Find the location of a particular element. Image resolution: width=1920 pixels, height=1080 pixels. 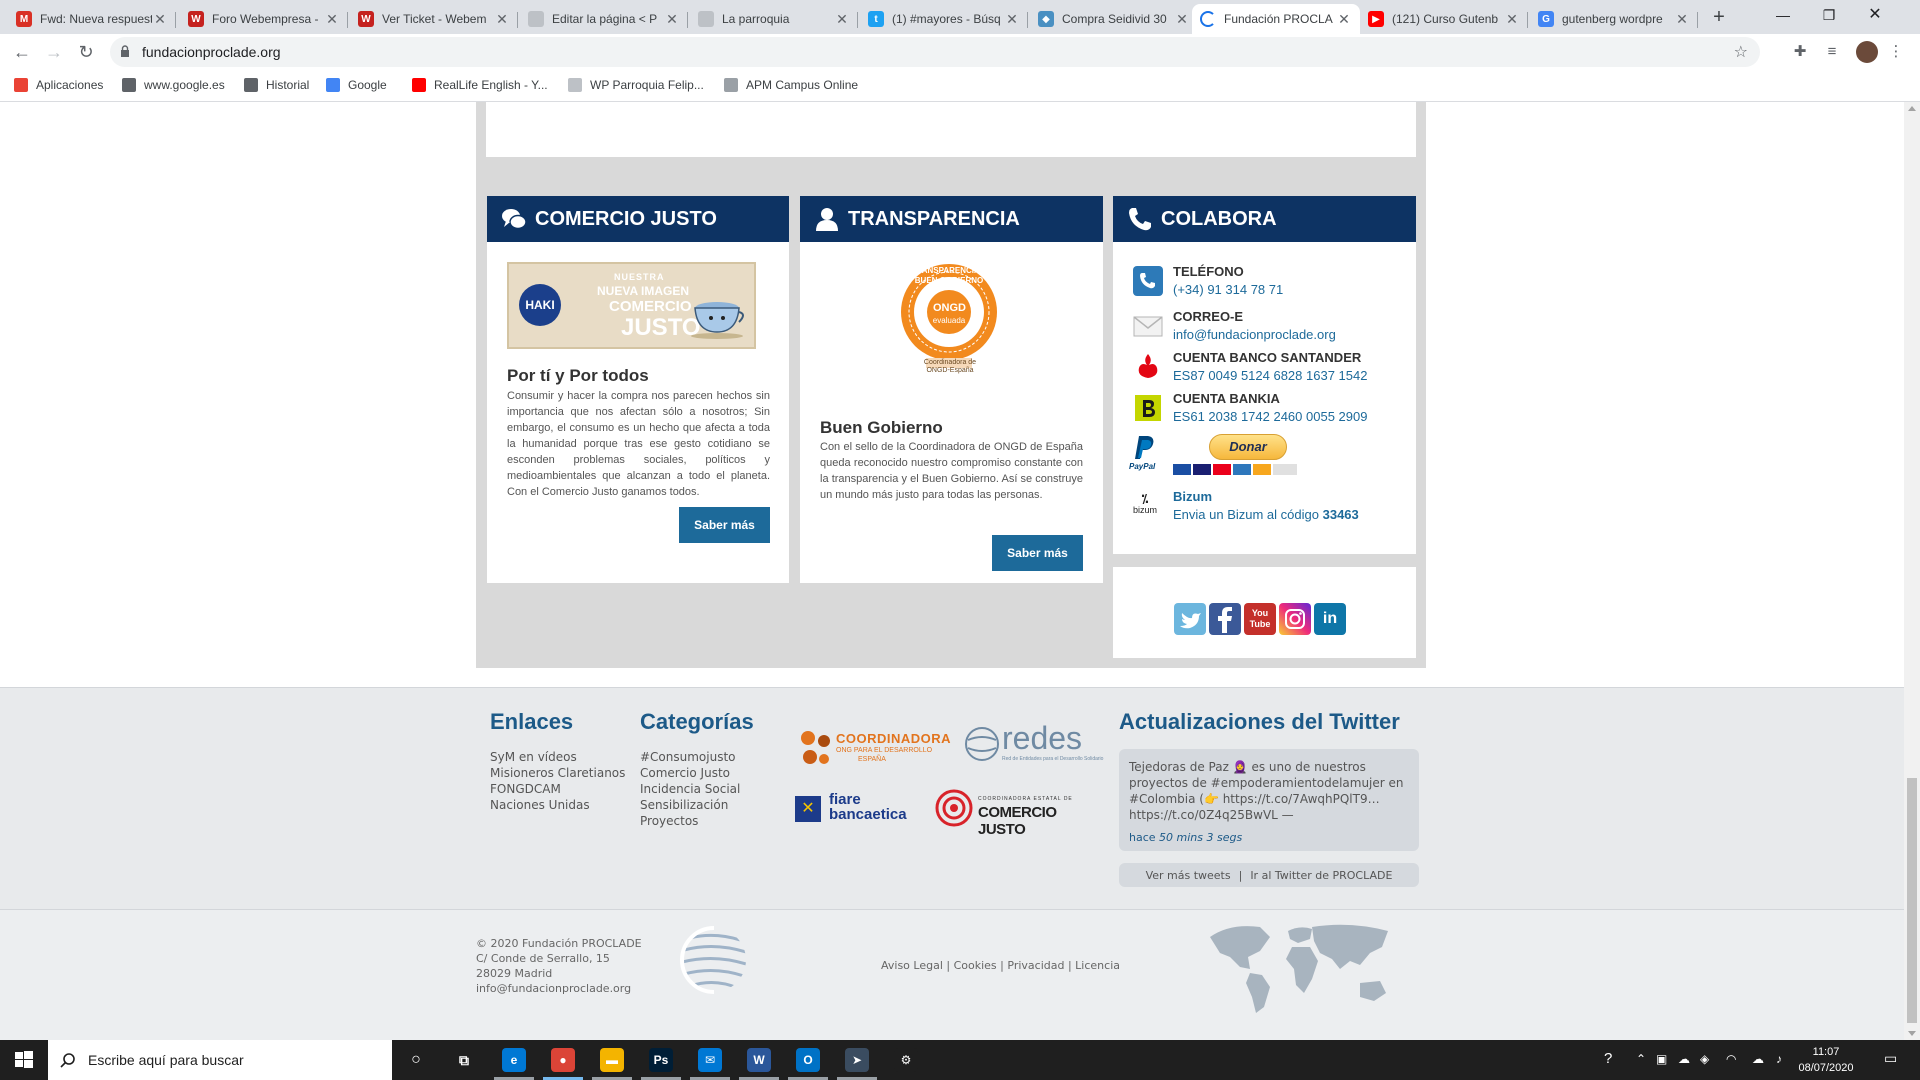

categorias-link: Proyectos is located at coordinates (669, 821).